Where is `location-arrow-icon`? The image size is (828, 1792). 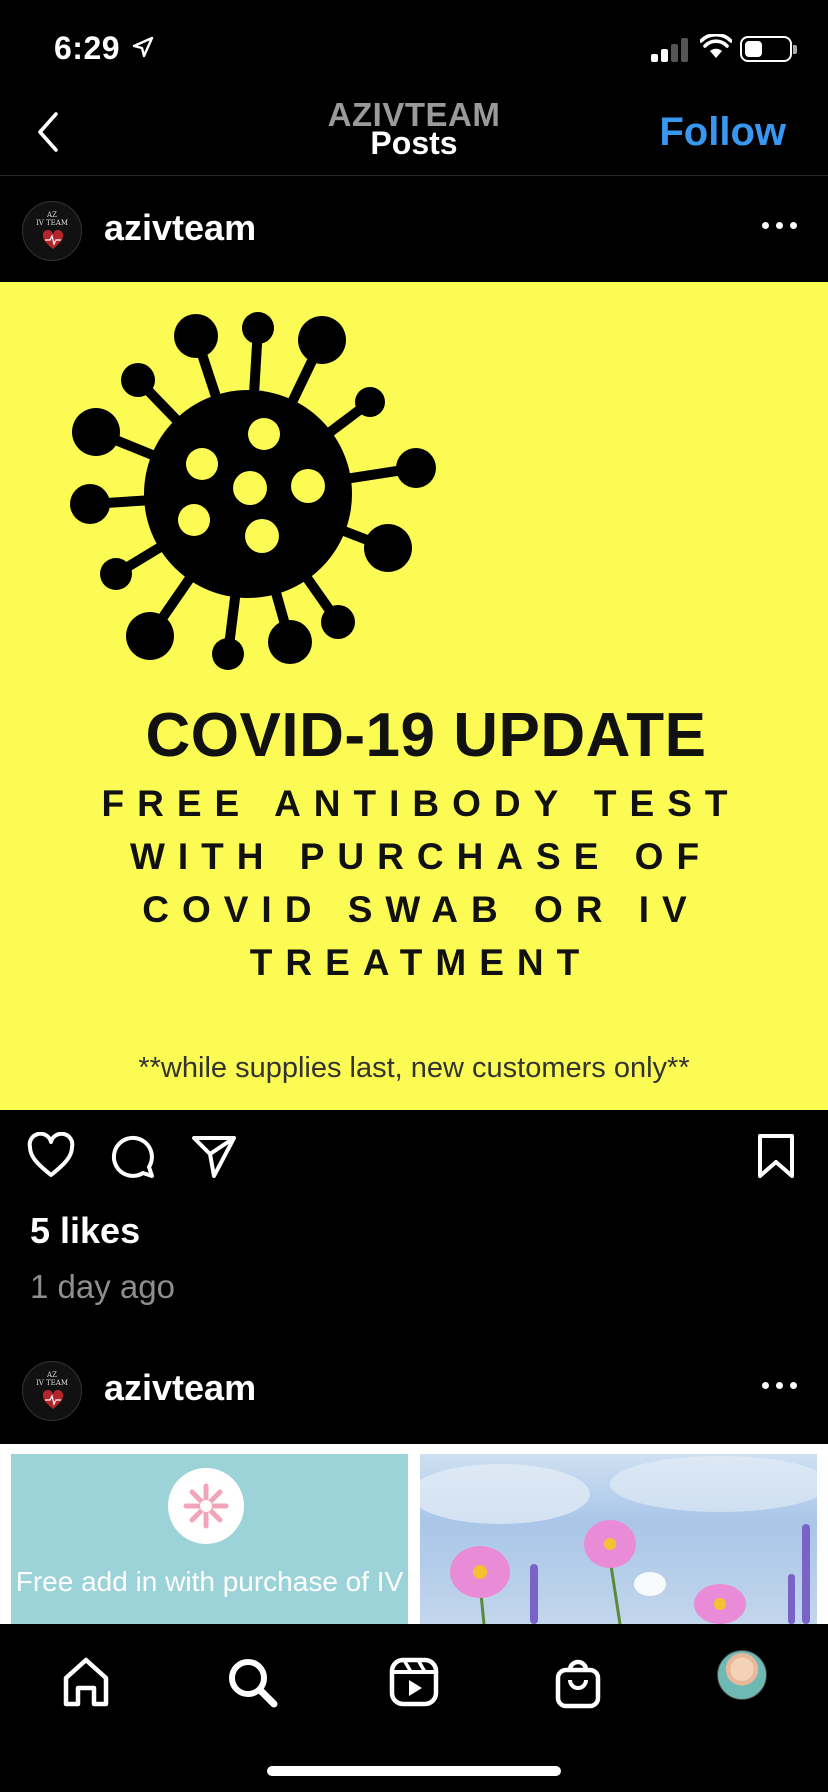 location-arrow-icon is located at coordinates (143, 47).